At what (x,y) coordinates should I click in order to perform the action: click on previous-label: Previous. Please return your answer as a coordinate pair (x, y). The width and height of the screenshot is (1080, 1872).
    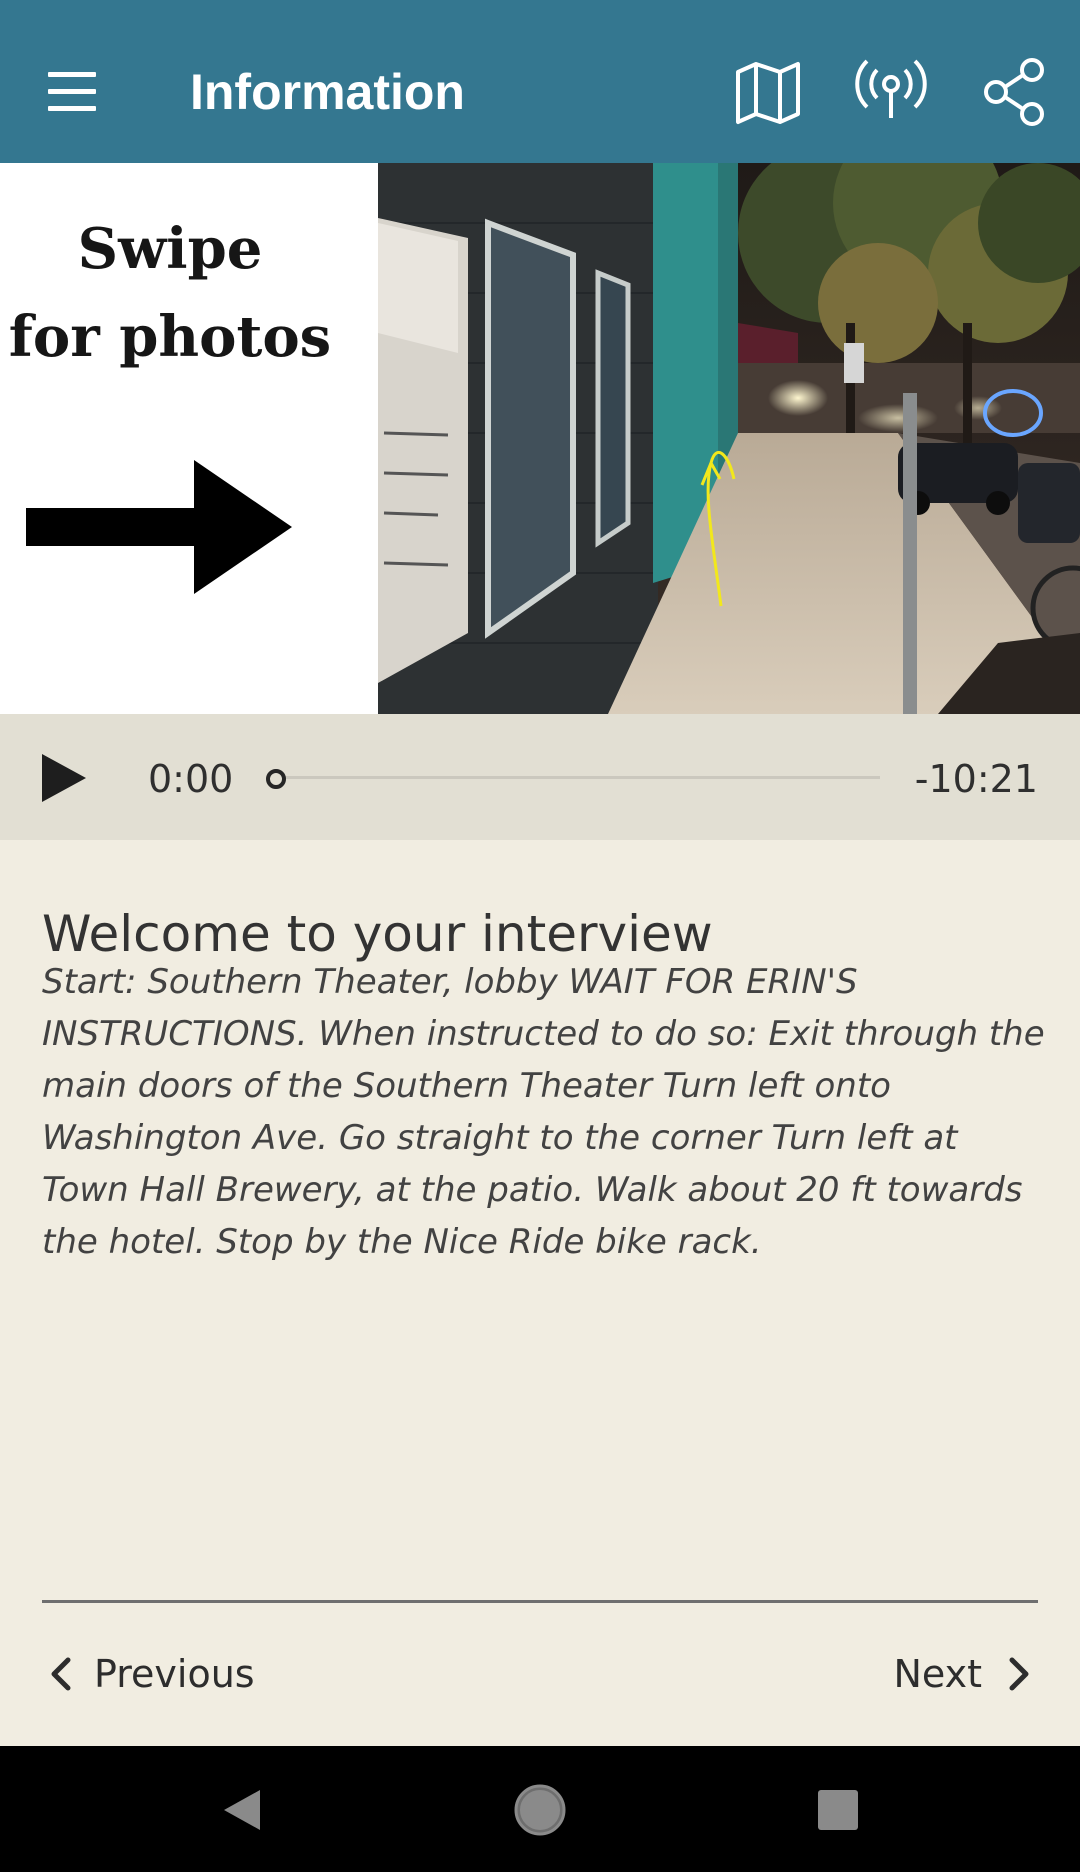
    Looking at the image, I should click on (174, 1674).